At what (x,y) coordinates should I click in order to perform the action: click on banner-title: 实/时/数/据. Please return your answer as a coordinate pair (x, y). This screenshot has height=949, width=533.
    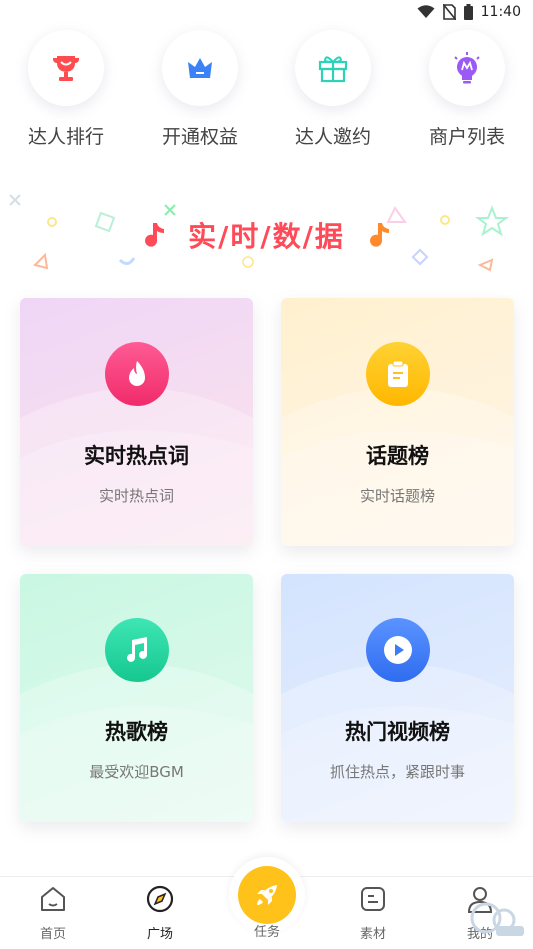
    Looking at the image, I should click on (266, 236).